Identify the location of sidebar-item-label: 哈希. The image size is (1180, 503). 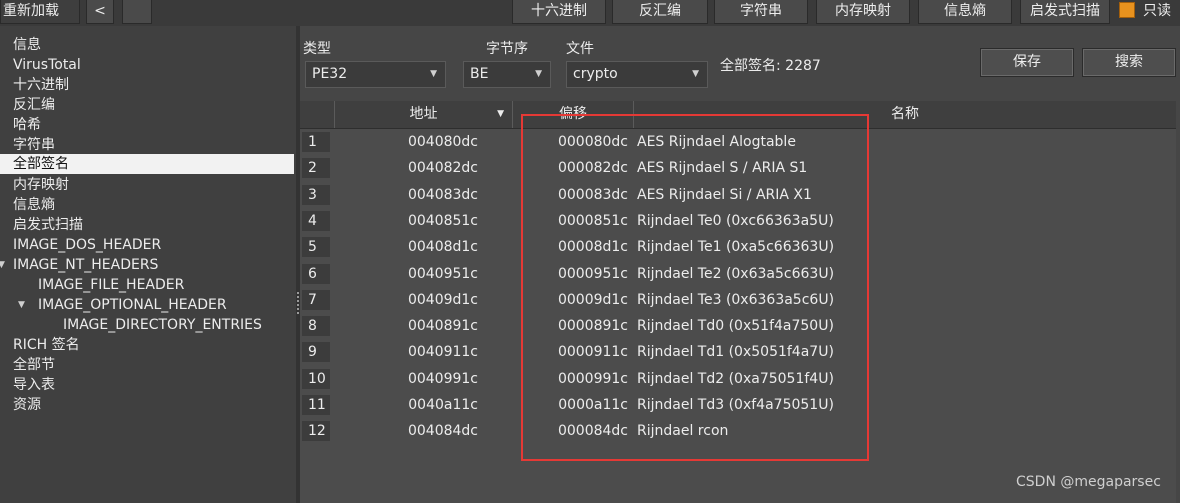
(27, 125).